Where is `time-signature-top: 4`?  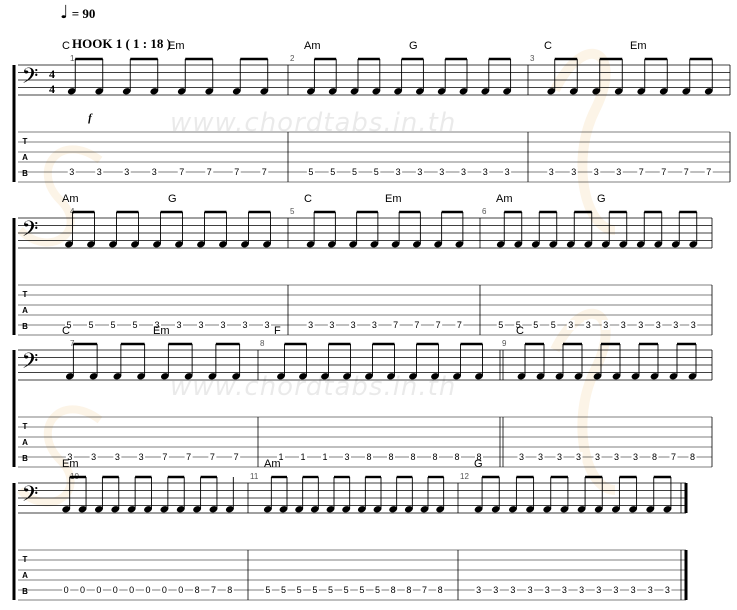
time-signature-top: 4 is located at coordinates (52, 74).